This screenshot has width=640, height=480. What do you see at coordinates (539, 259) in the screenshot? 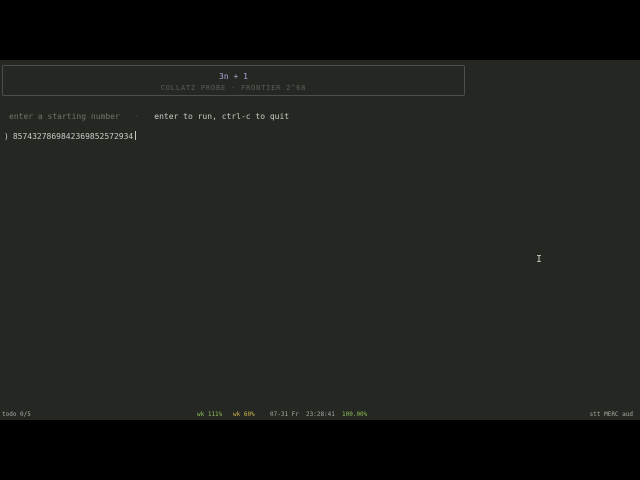
I see `text-cursor-icon: I` at bounding box center [539, 259].